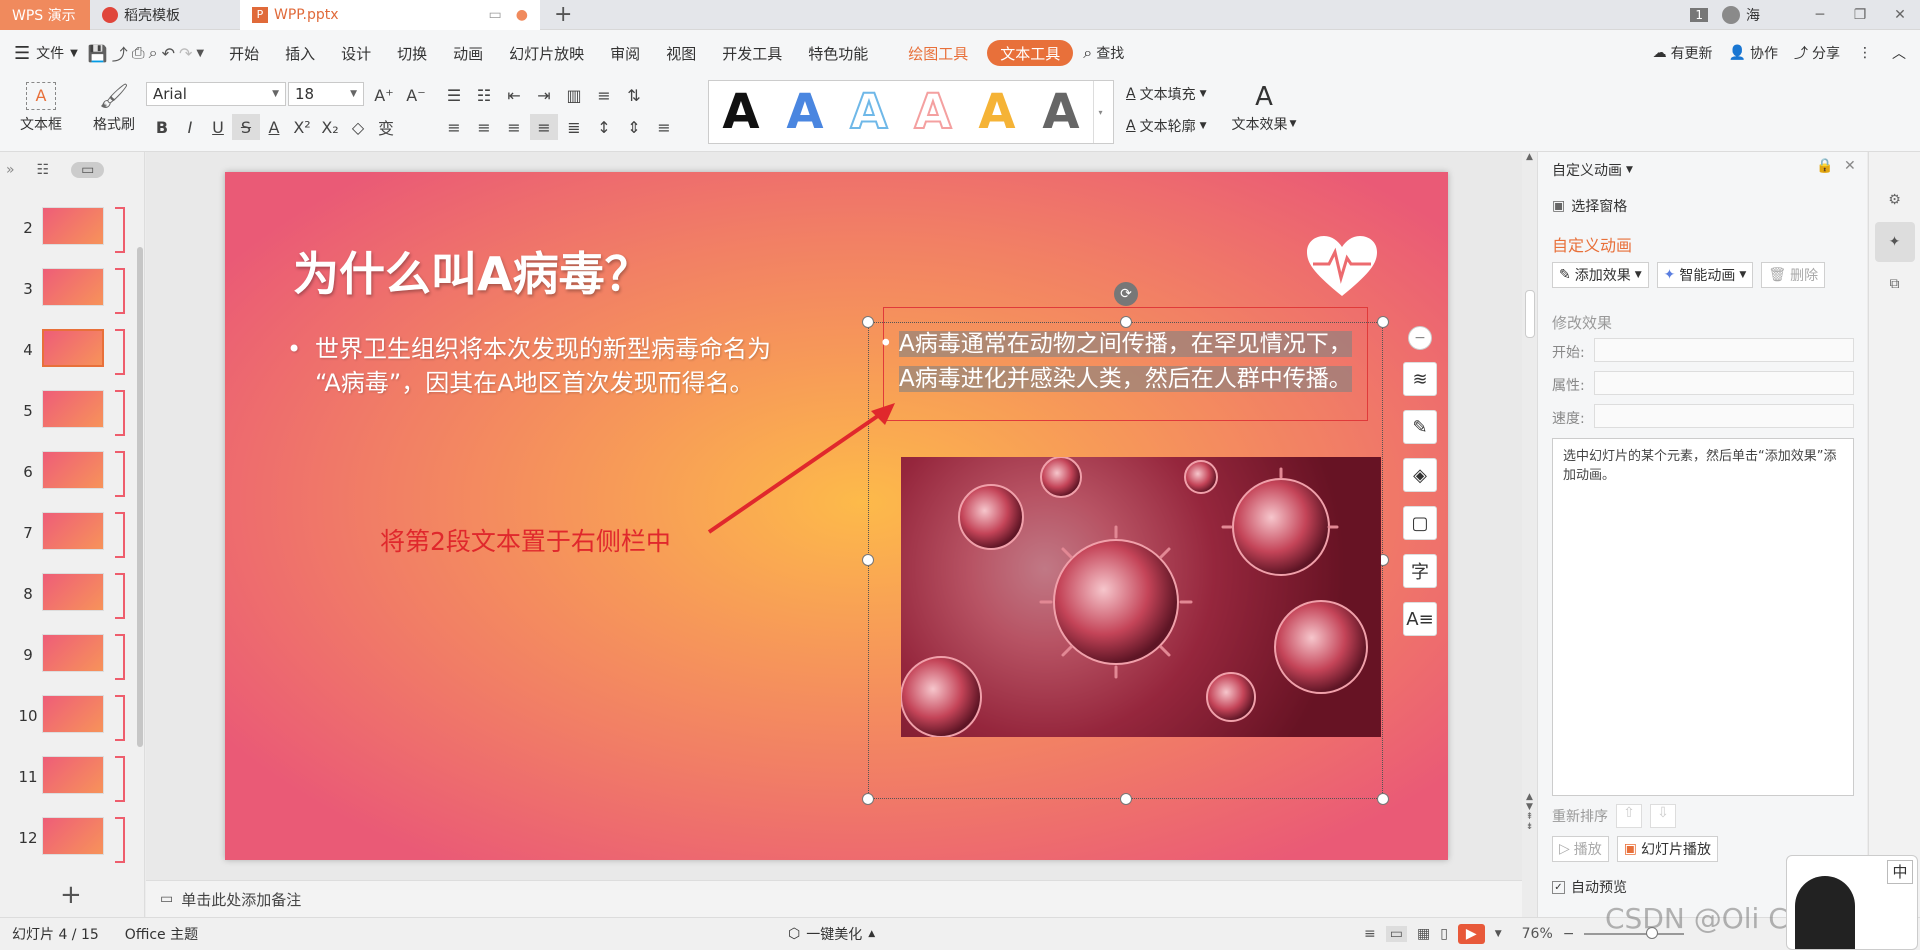 The height and width of the screenshot is (950, 1920). Describe the element at coordinates (681, 53) in the screenshot. I see `menu-view: 视图` at that location.